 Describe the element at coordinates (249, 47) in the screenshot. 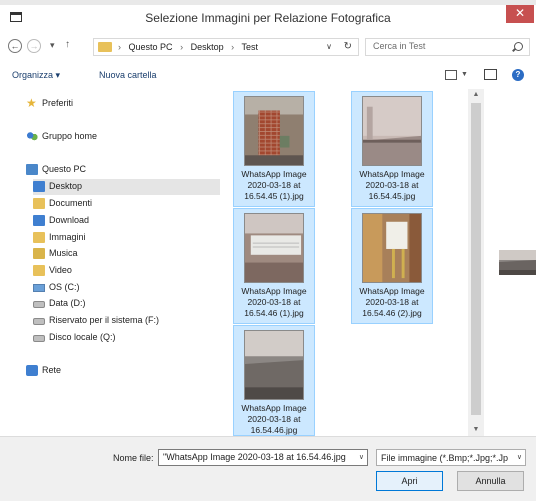

I see `breadcrumb-item: Test` at that location.